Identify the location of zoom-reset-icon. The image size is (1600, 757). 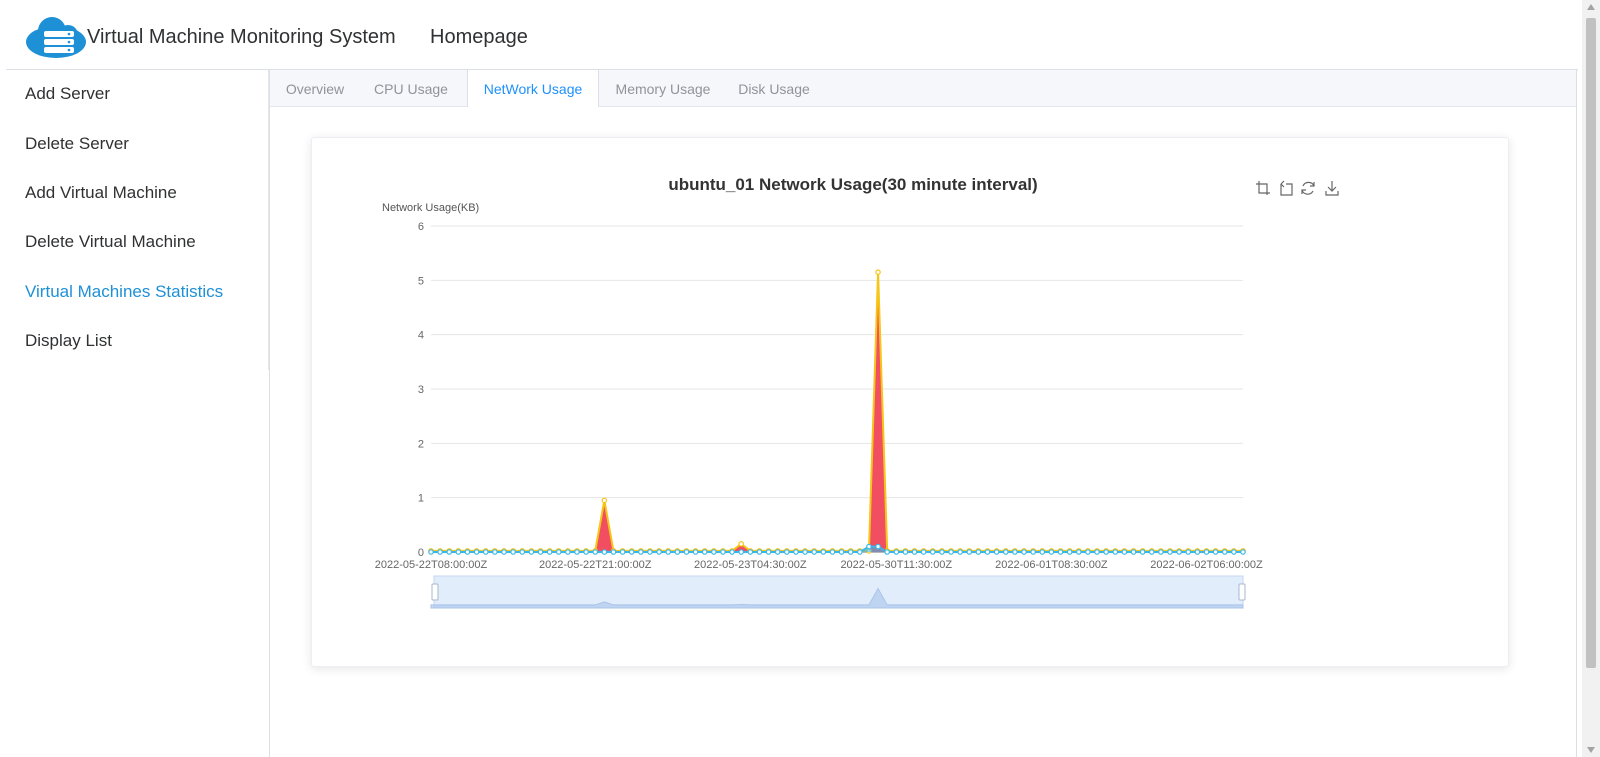
(1286, 188).